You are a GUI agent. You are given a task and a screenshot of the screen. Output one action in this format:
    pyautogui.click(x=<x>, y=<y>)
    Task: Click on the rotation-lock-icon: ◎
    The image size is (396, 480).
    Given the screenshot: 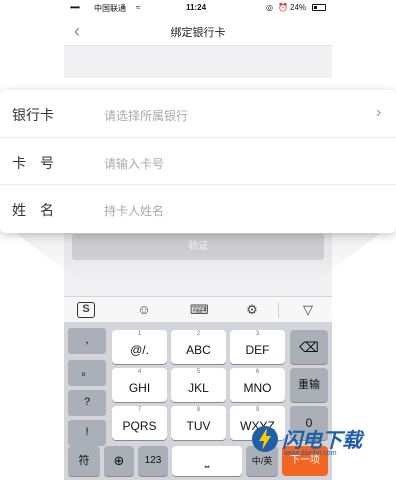 What is the action you would take?
    pyautogui.click(x=269, y=7)
    